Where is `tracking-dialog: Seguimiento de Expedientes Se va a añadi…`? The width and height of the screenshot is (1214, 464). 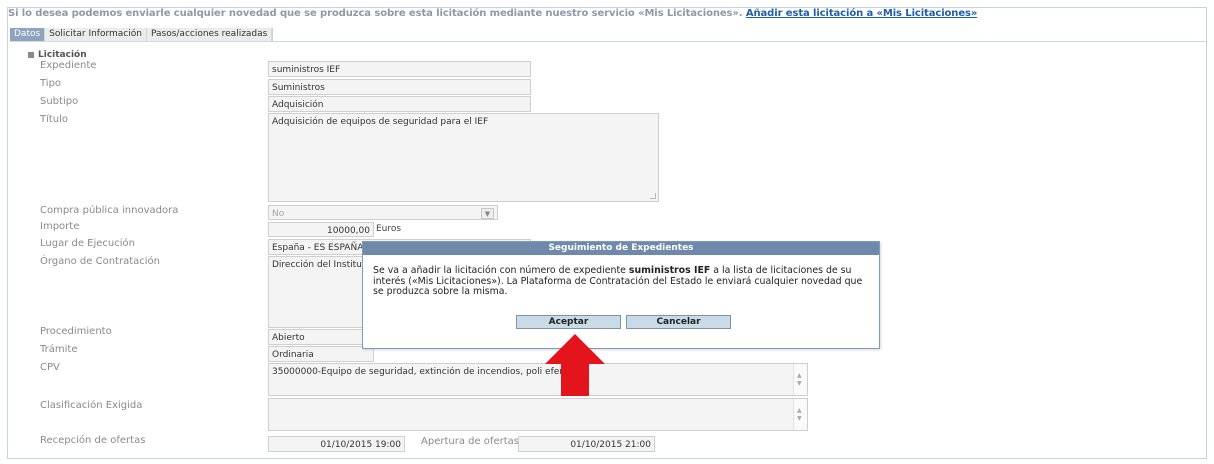 tracking-dialog: Seguimiento de Expedientes Se va a añadi… is located at coordinates (621, 295).